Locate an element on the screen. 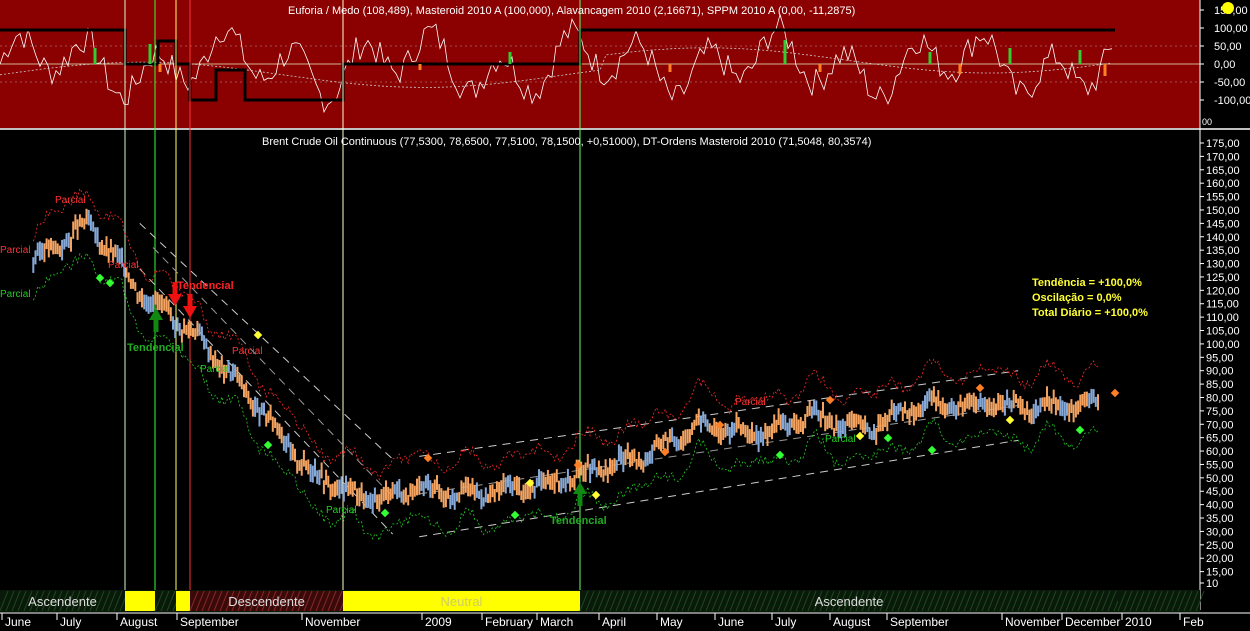  main-tick-label-1: 170,00 is located at coordinates (1223, 157).